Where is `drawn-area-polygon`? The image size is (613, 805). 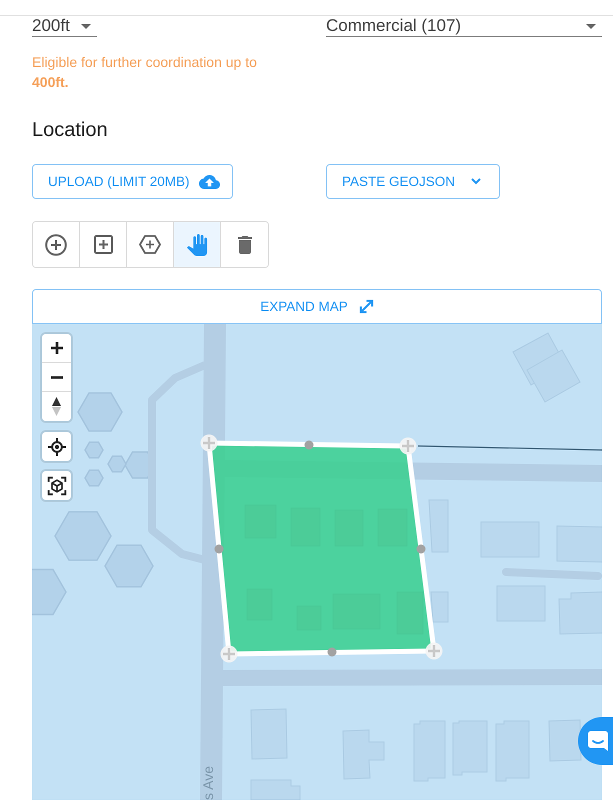
drawn-area-polygon is located at coordinates (321, 548).